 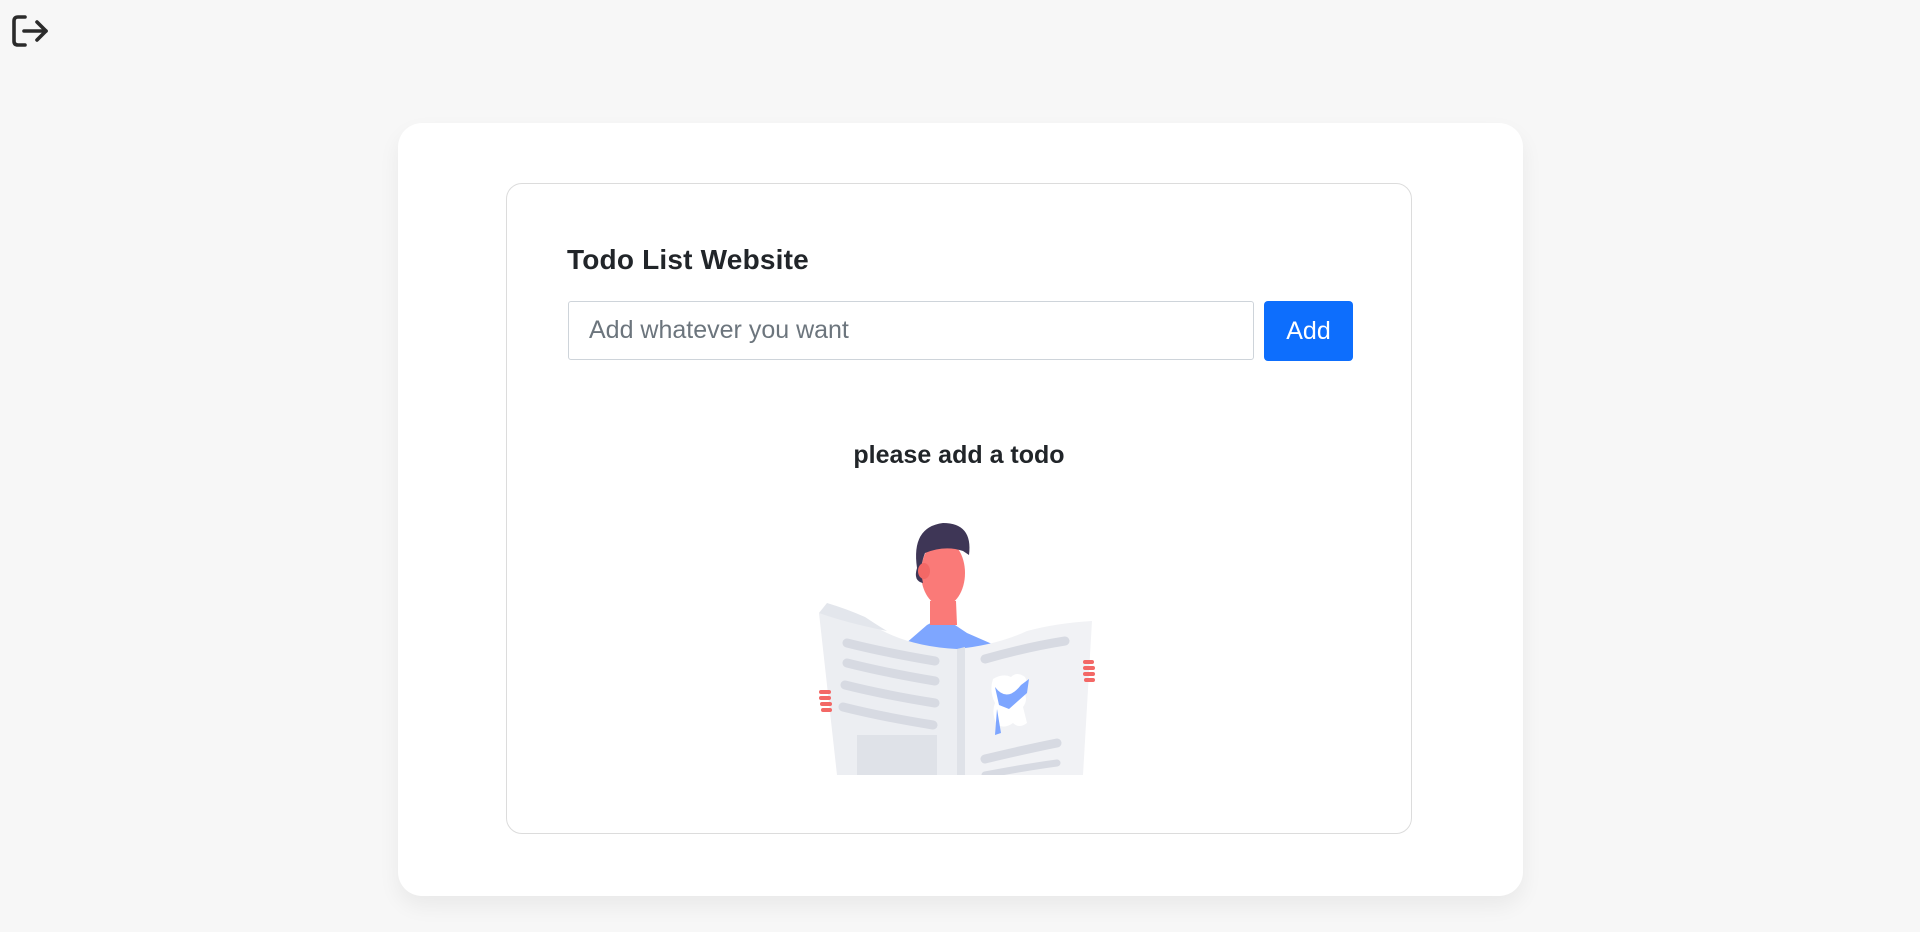 What do you see at coordinates (957, 649) in the screenshot?
I see `person-reading-newspaper-icon` at bounding box center [957, 649].